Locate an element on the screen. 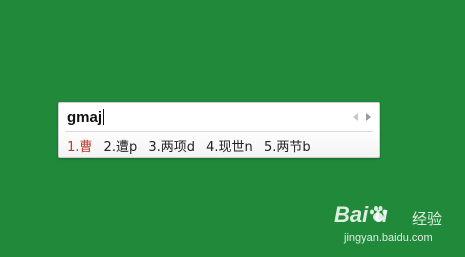  composition-row: gmaj is located at coordinates (219, 118).